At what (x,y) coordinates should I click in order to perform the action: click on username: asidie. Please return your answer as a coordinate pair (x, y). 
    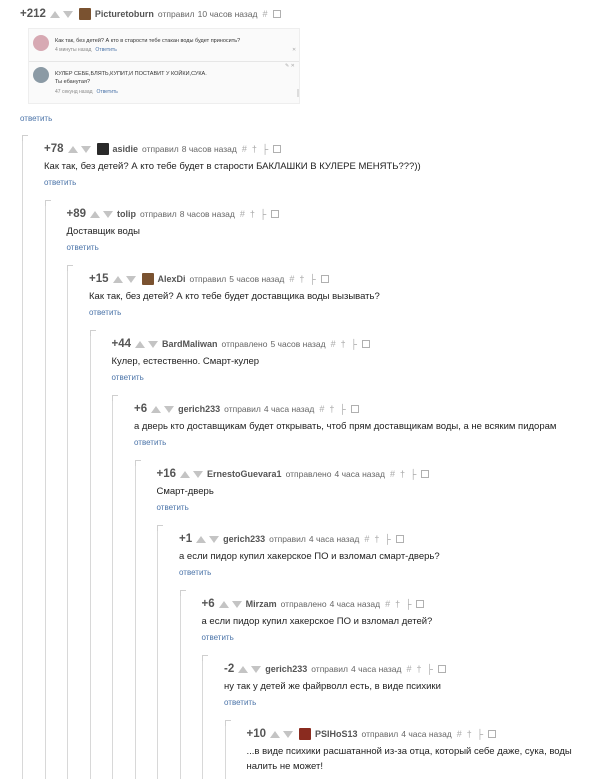
    Looking at the image, I should click on (126, 149).